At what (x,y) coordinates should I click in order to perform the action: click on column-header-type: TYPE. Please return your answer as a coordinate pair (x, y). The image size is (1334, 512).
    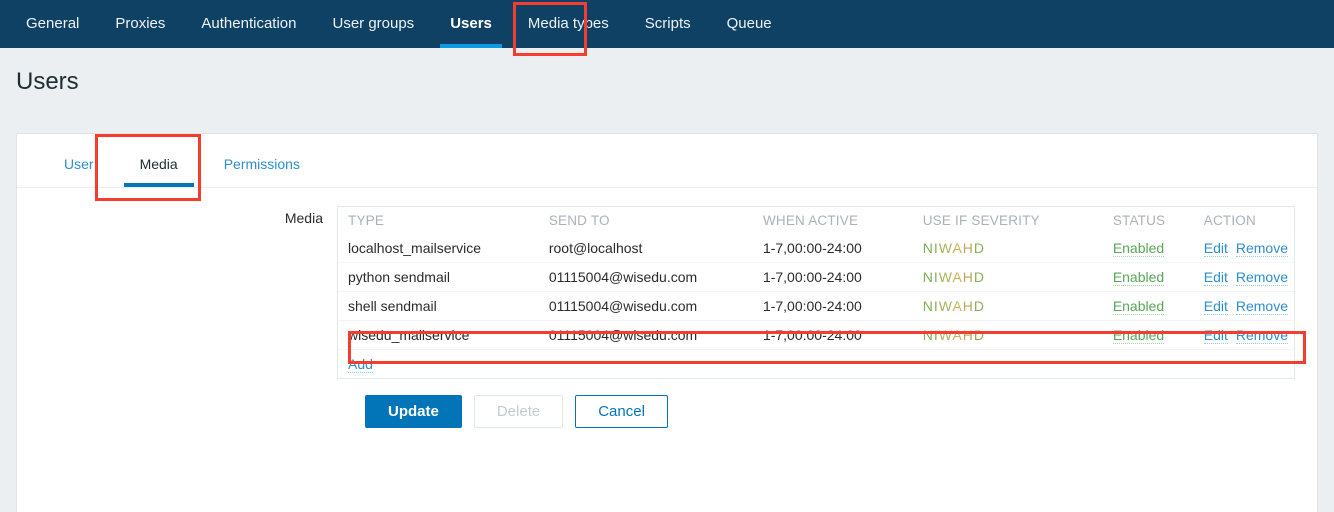
    Looking at the image, I should click on (366, 220).